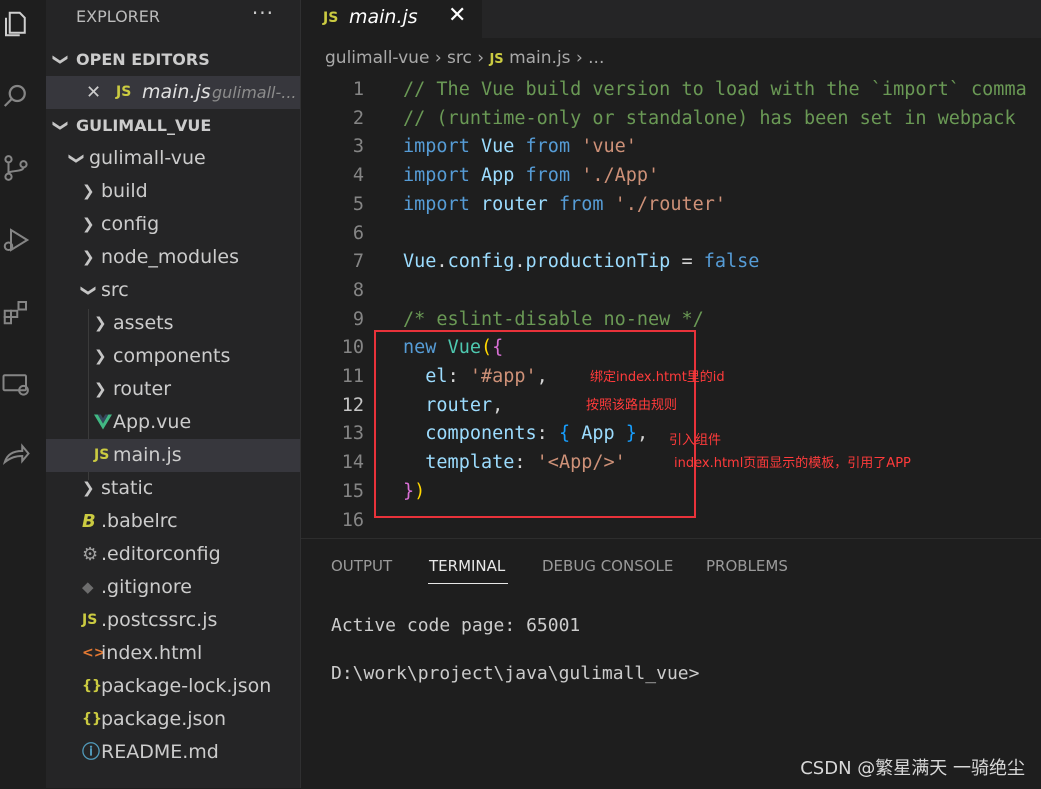  Describe the element at coordinates (173, 17) in the screenshot. I see `explorer-title: EXPLORER ···` at that location.